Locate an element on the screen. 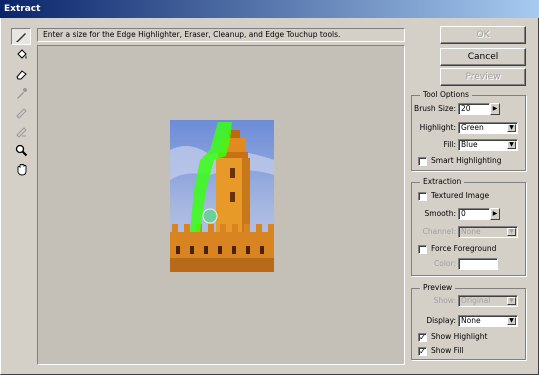  tower-image is located at coordinates (222, 196).